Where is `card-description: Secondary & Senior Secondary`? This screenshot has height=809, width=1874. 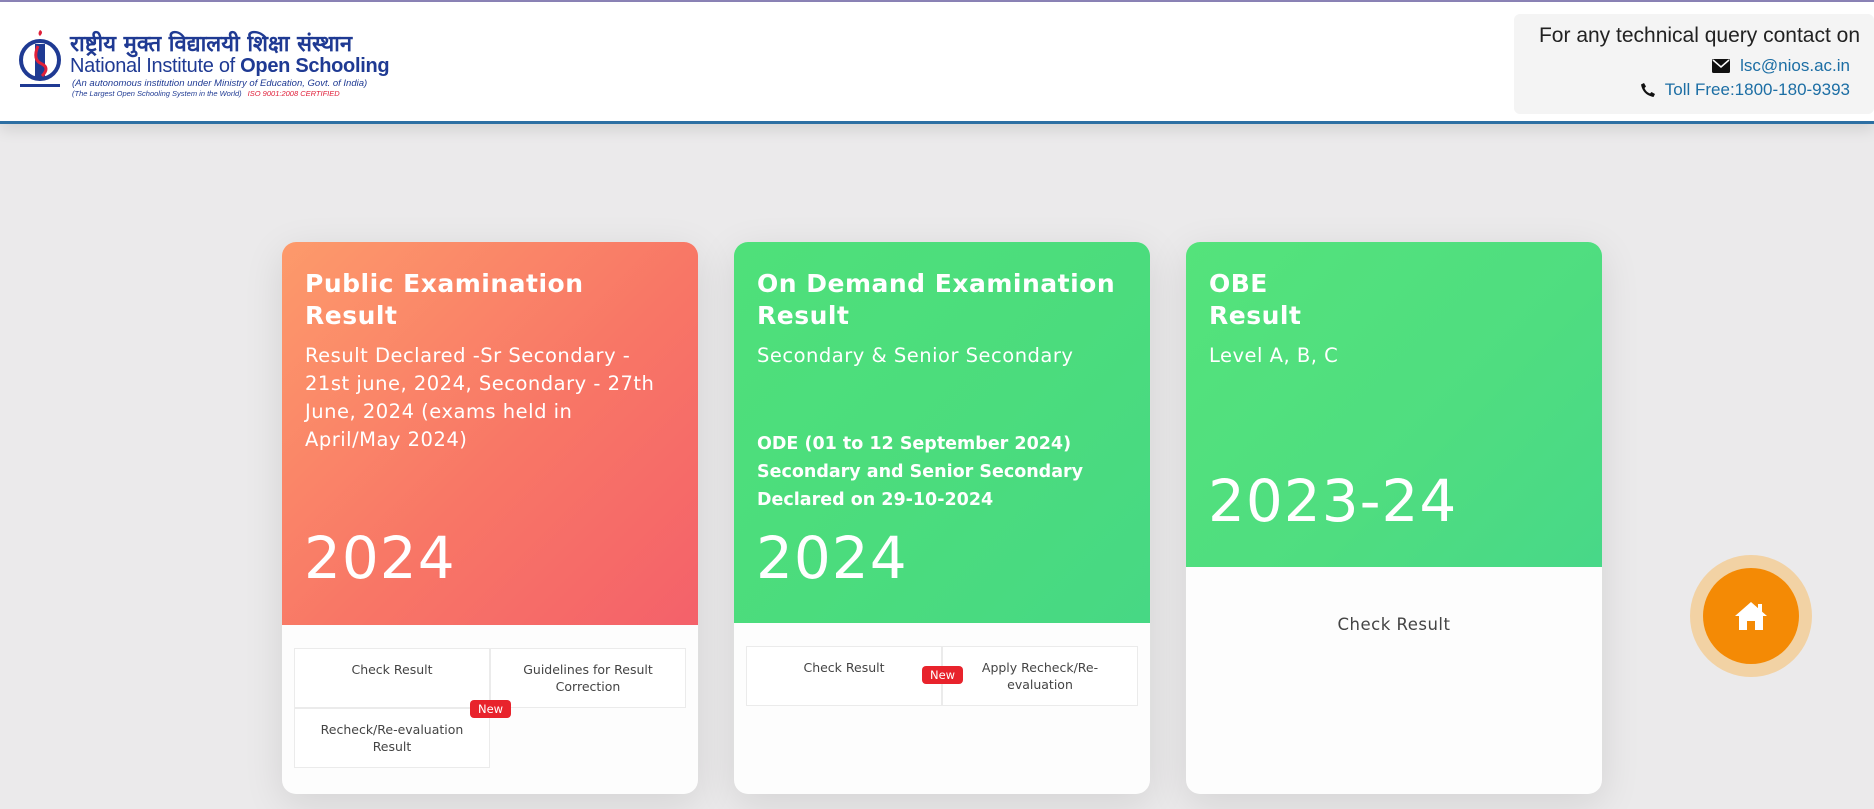
card-description: Secondary & Senior Secondary is located at coordinates (915, 355).